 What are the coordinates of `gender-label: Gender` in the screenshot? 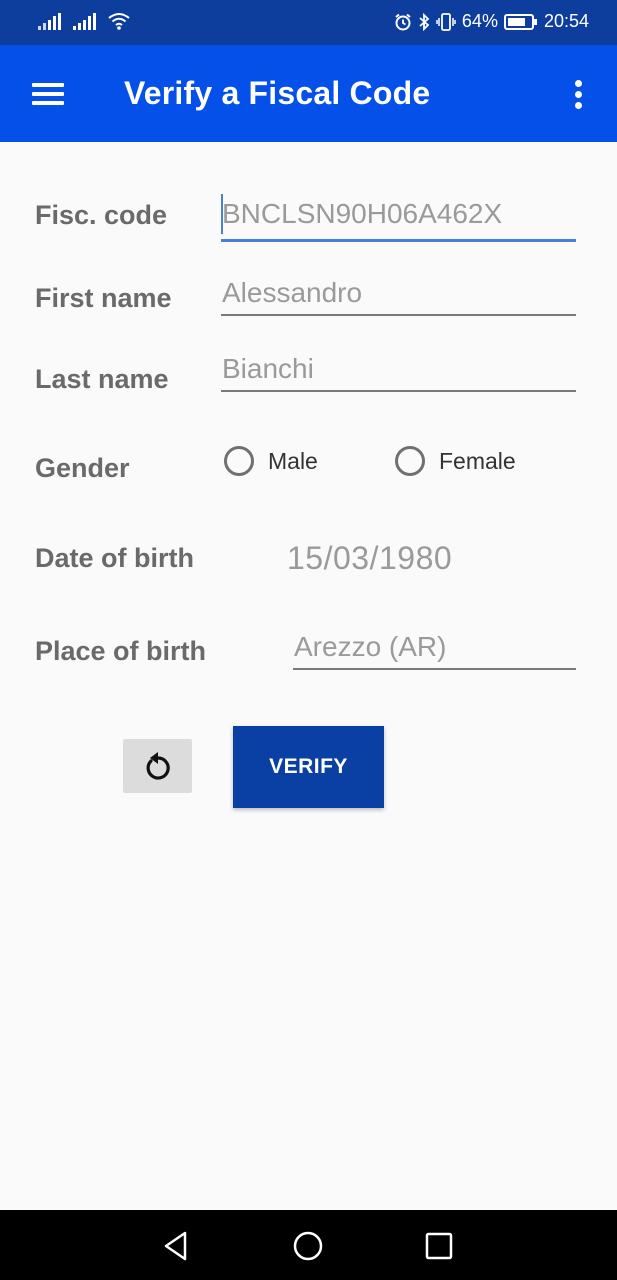 It's located at (82, 468).